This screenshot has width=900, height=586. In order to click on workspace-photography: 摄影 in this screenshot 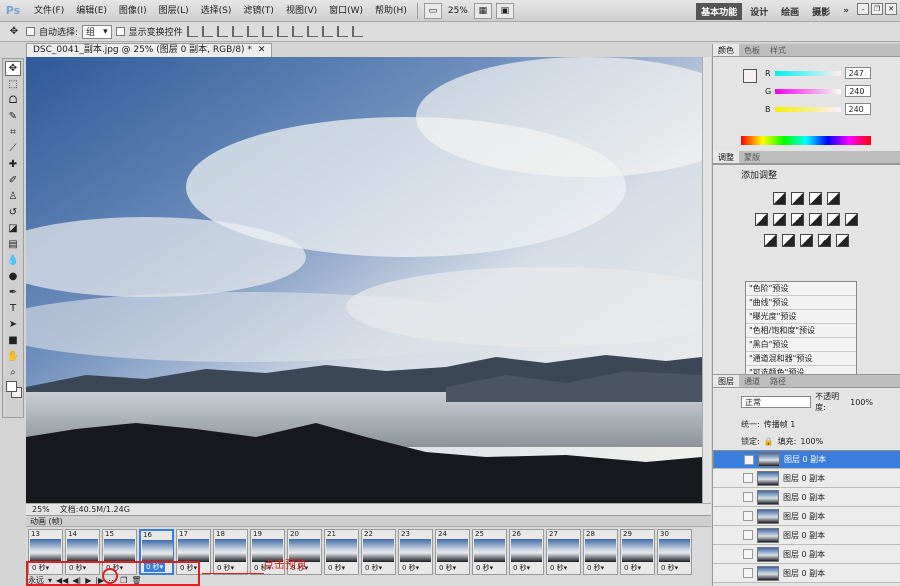, I will do `click(821, 11)`.